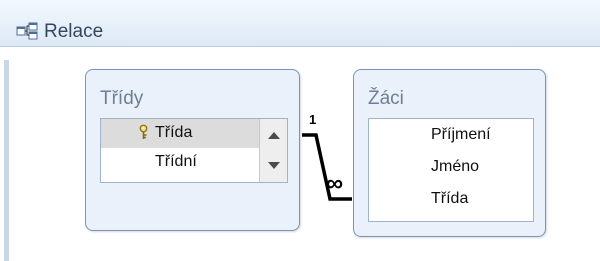 This screenshot has width=600, height=261. Describe the element at coordinates (449, 199) in the screenshot. I see `field-trida-fk: Třída` at that location.